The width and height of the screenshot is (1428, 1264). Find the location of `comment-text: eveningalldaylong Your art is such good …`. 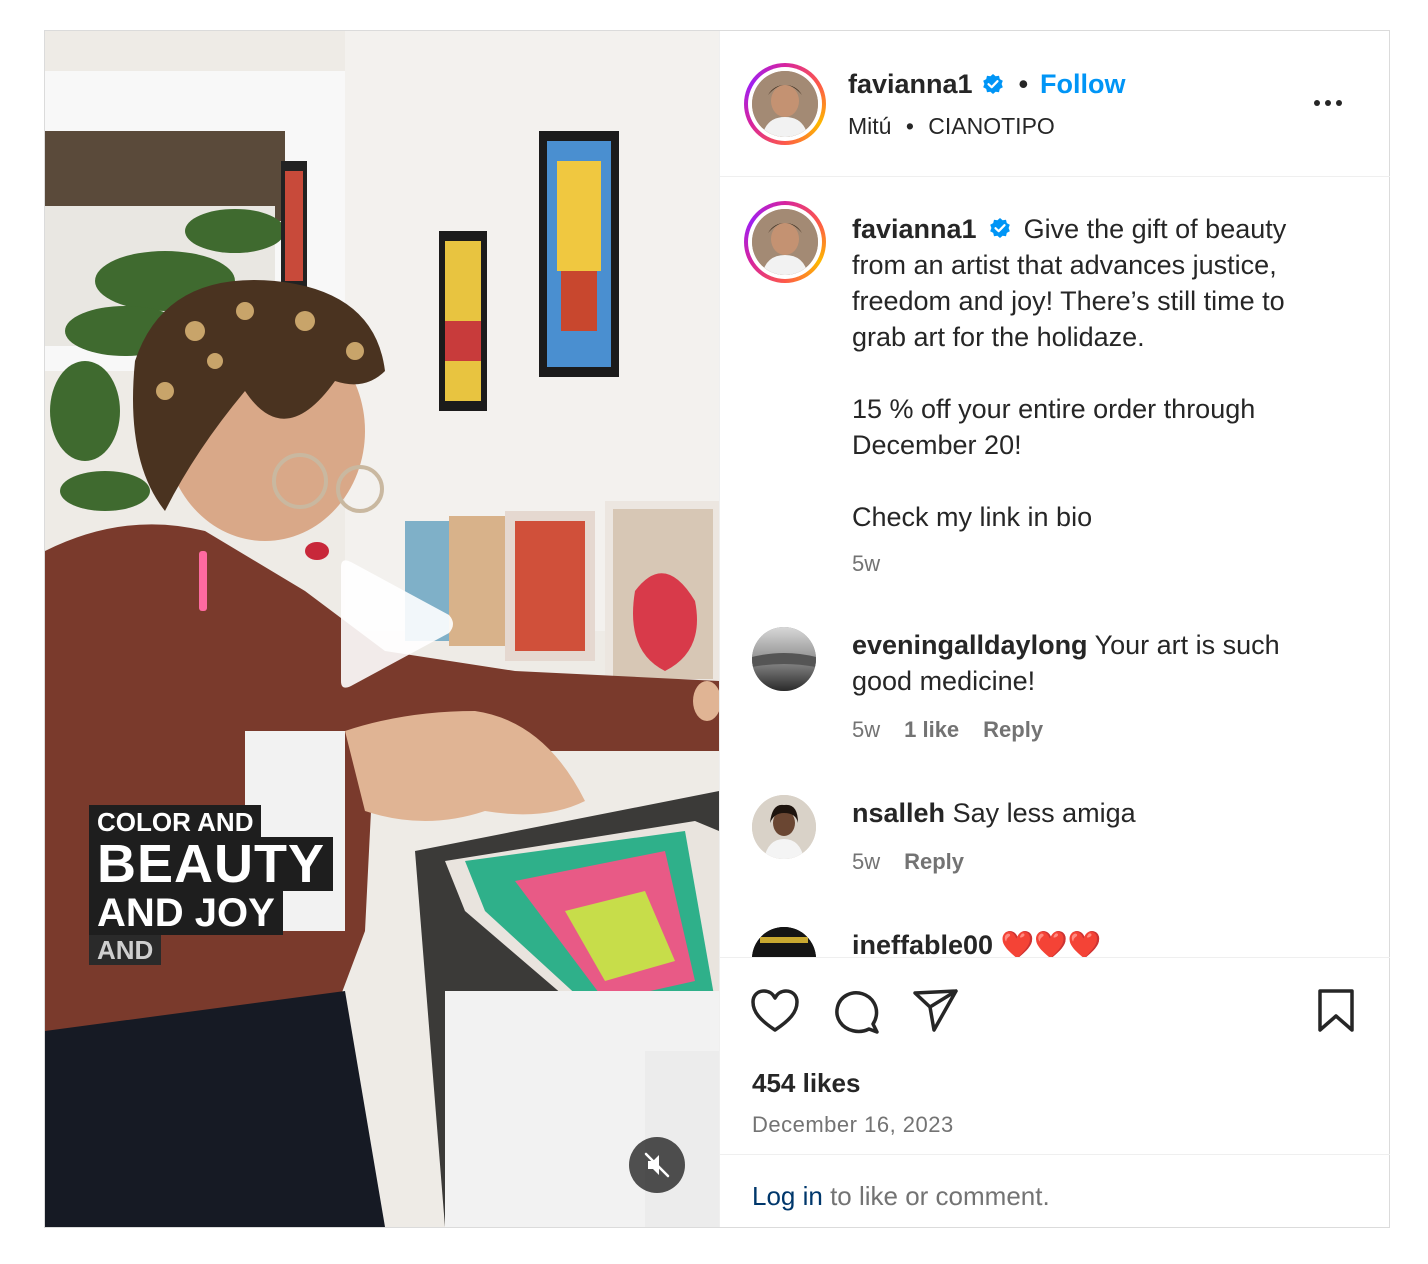

comment-text: eveningalldaylong Your art is such good … is located at coordinates (1097, 663).